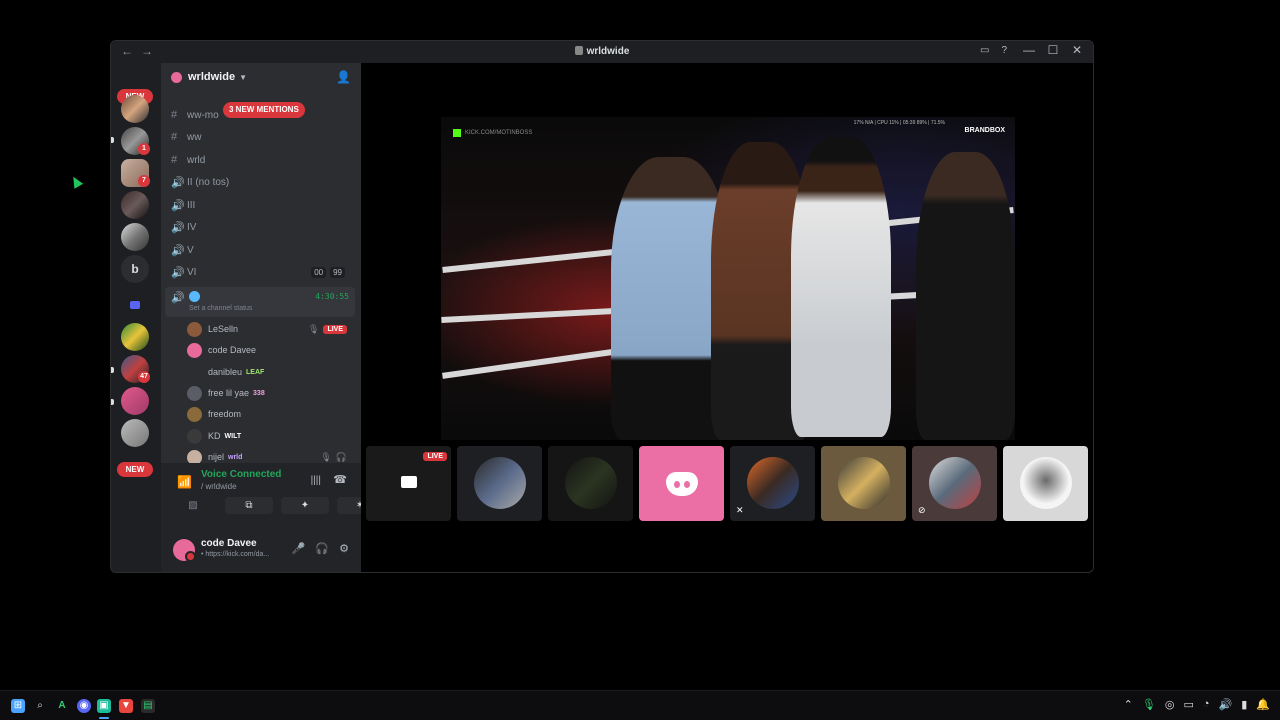  Describe the element at coordinates (261, 227) in the screenshot. I see `voice-channel-iv: 🔊 IV` at that location.